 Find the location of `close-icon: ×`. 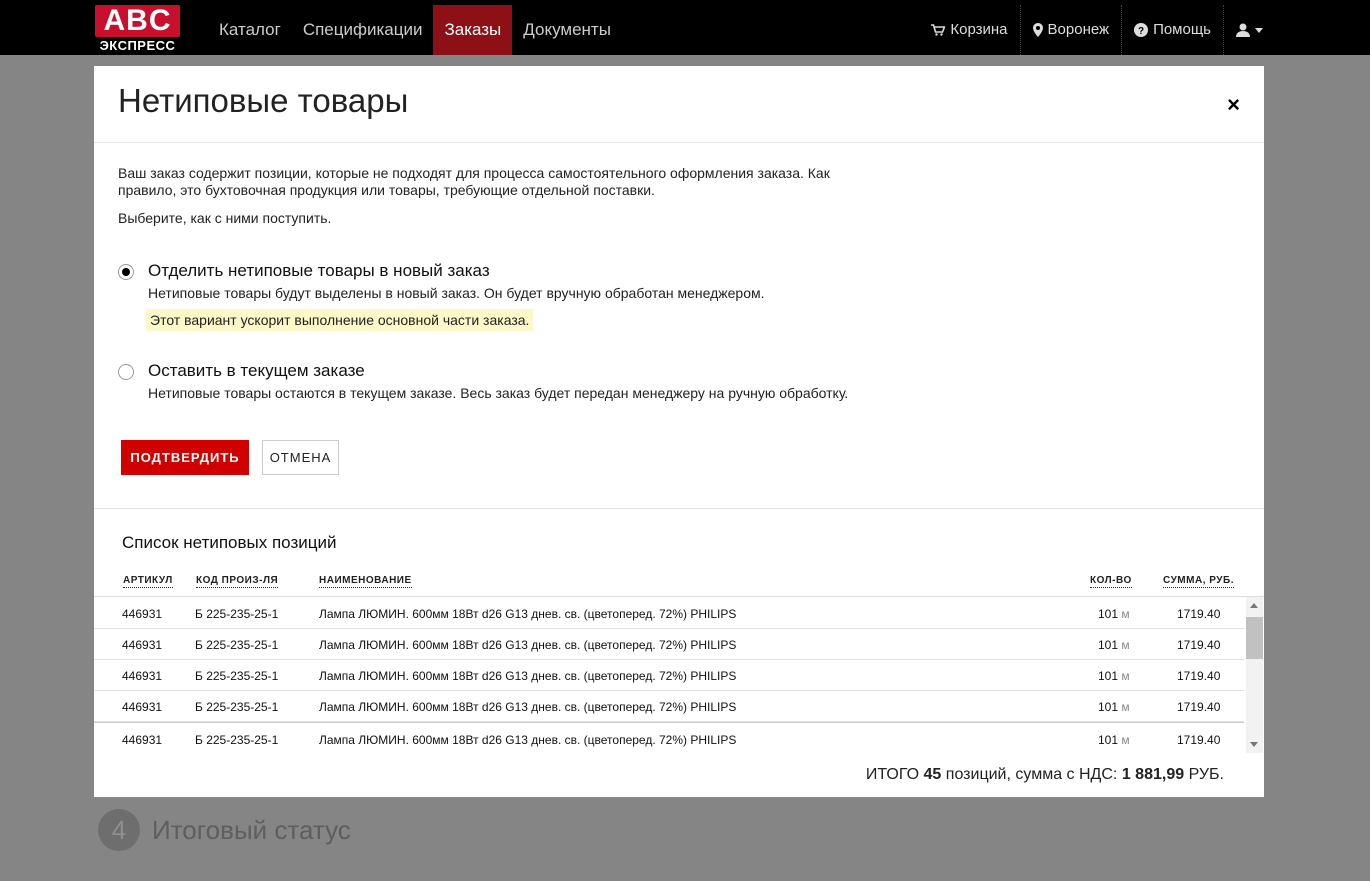

close-icon: × is located at coordinates (1233, 105).